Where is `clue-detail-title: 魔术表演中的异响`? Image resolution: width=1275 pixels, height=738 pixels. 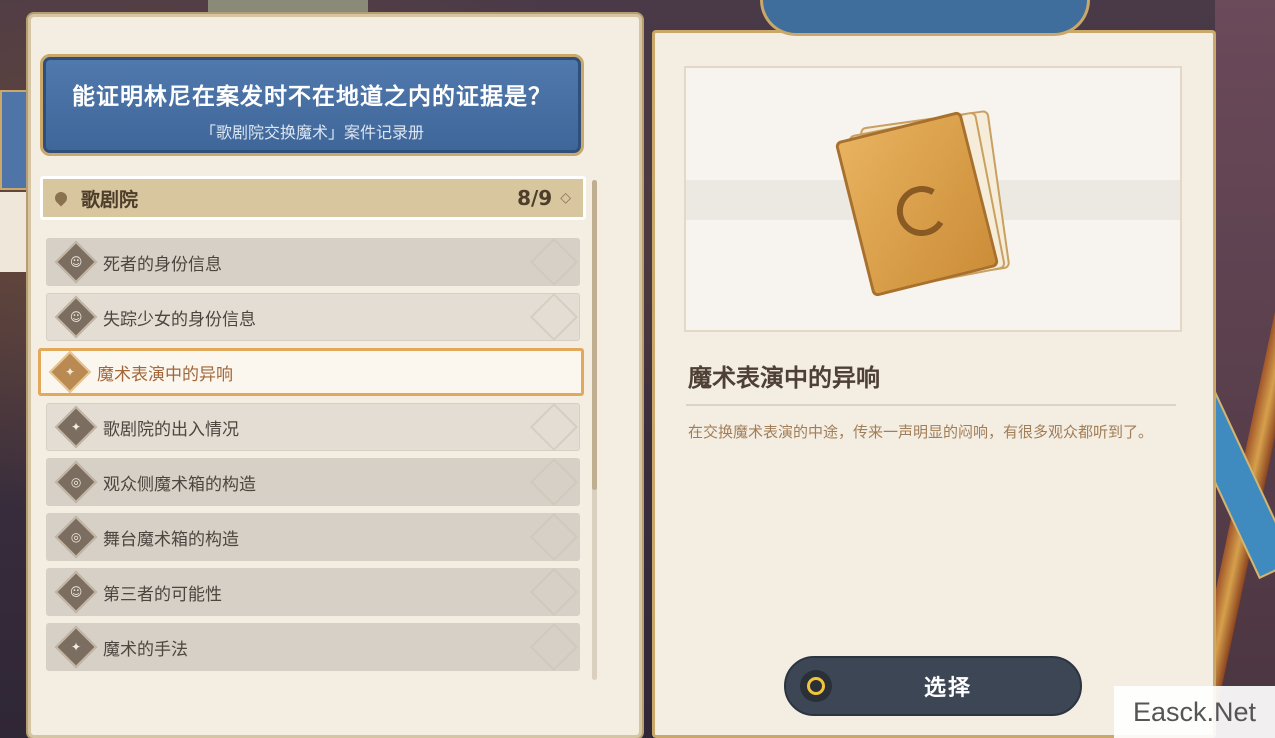
clue-detail-title: 魔术表演中的异响 is located at coordinates (784, 378).